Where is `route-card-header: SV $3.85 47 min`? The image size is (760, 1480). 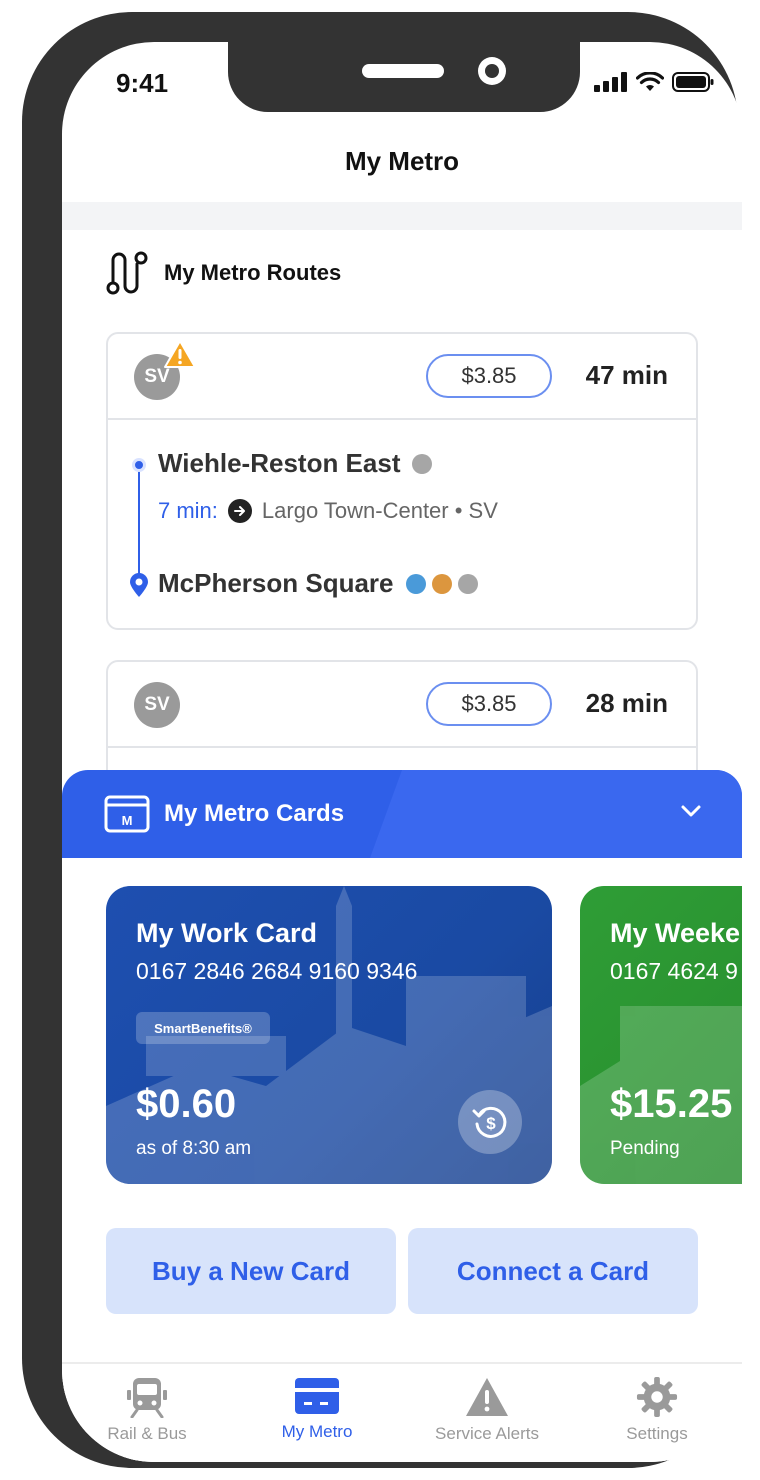 route-card-header: SV $3.85 47 min is located at coordinates (402, 377).